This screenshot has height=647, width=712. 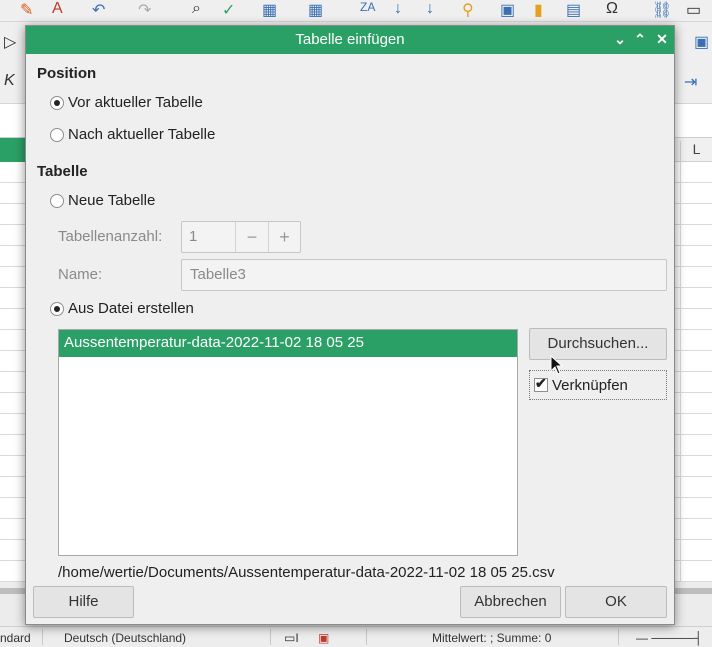 I want to click on radio-label: Nach aktueller Tabelle, so click(x=142, y=134).